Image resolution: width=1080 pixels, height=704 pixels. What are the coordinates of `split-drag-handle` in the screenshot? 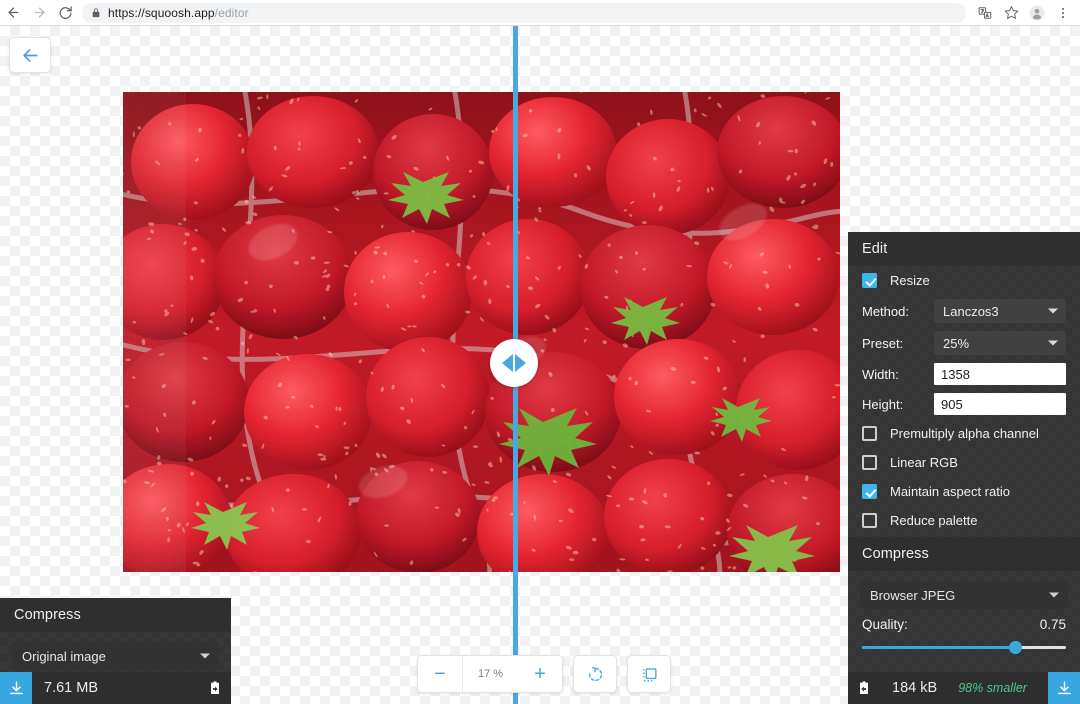 It's located at (514, 363).